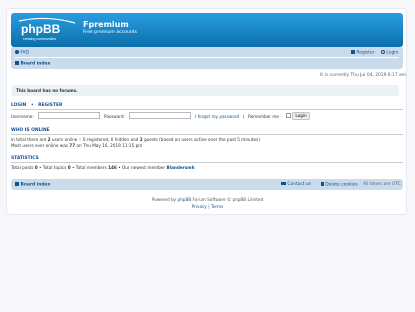  I want to click on statistics-heading: STATISTICS, so click(25, 158).